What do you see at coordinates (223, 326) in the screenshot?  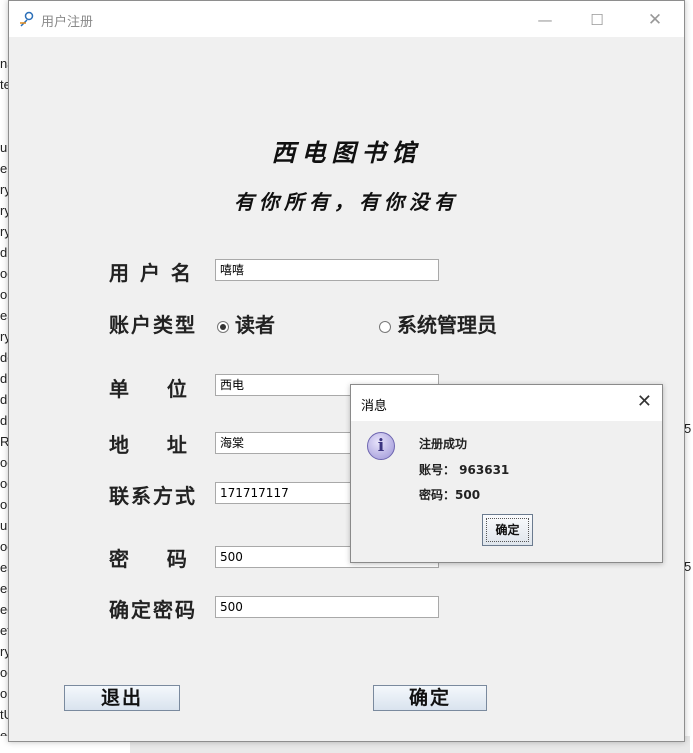 I see `radio-reader-indicator` at bounding box center [223, 326].